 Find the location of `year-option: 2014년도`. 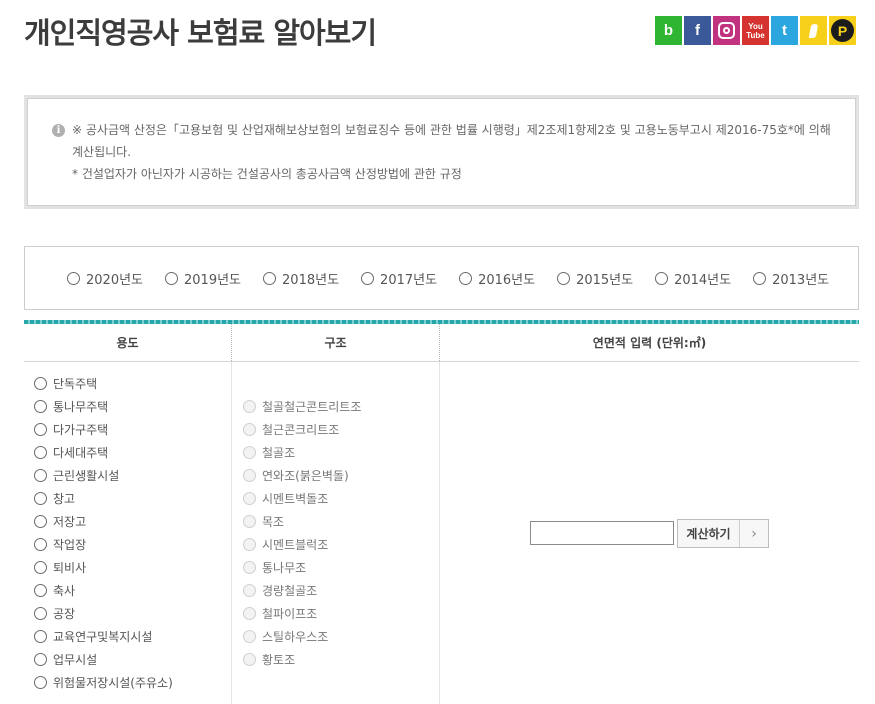

year-option: 2014년도 is located at coordinates (693, 278).